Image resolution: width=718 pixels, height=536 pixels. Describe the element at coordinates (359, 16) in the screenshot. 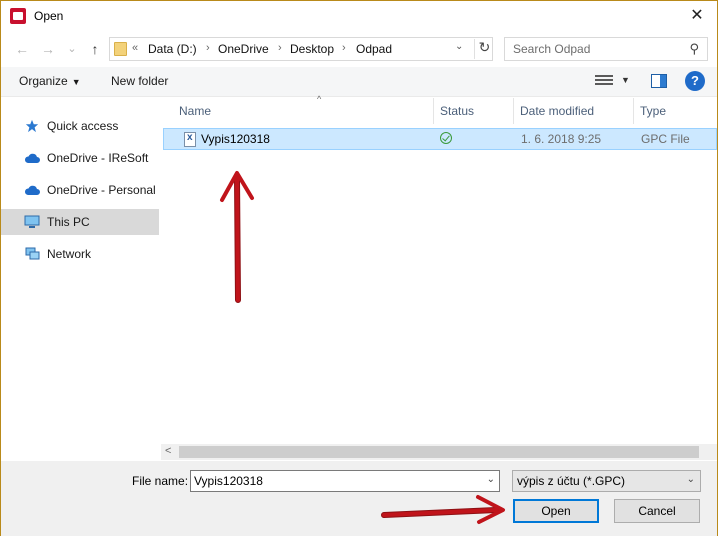

I see `title-bar: Open ✕` at that location.